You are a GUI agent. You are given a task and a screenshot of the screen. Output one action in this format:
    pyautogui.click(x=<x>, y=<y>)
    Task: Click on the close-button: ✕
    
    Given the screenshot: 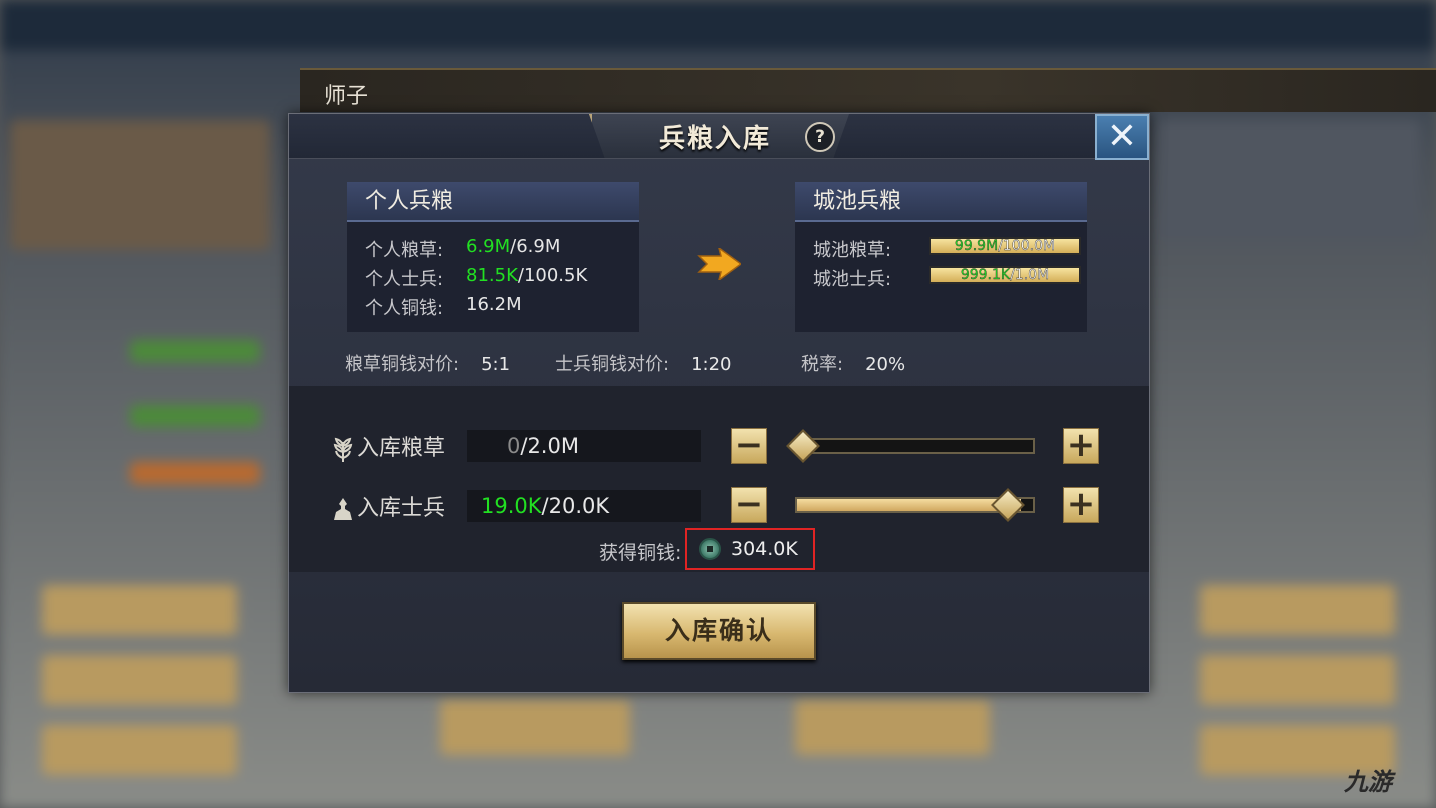 What is the action you would take?
    pyautogui.click(x=1122, y=137)
    